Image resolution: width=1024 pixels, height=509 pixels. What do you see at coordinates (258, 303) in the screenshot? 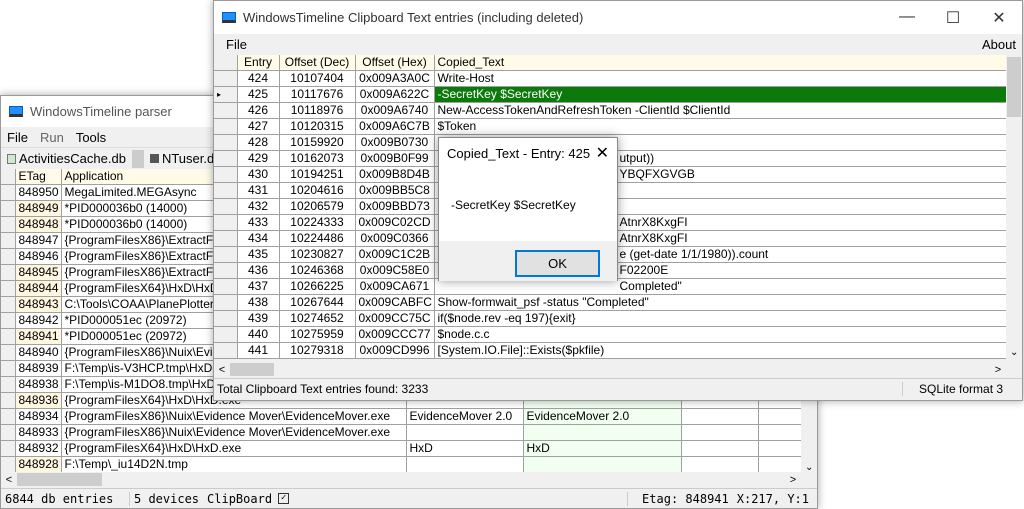
I see `entry-cell: 438` at bounding box center [258, 303].